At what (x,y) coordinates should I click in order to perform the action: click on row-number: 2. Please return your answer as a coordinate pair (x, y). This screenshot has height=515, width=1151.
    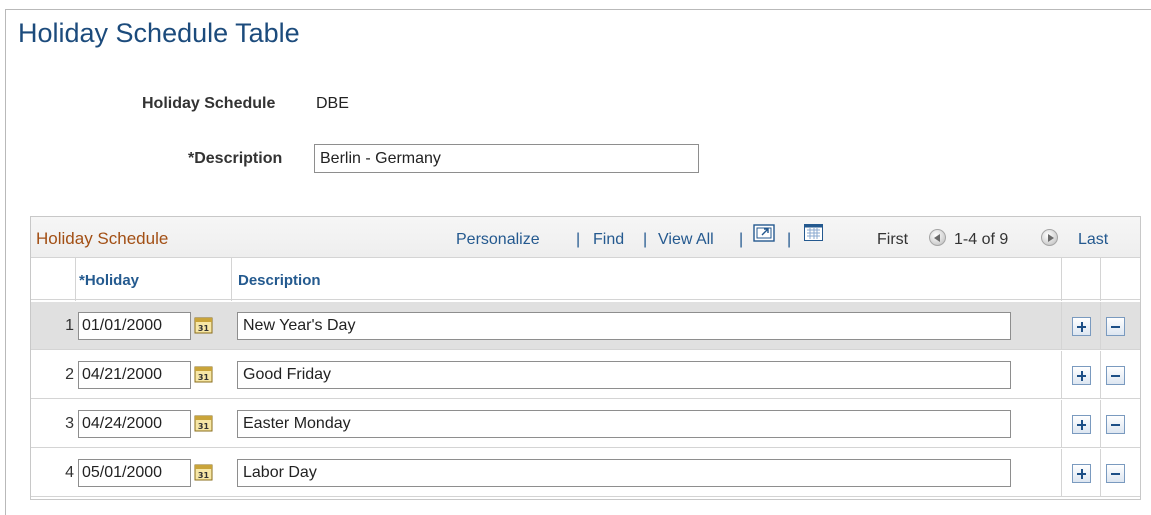
    Looking at the image, I should click on (69, 374).